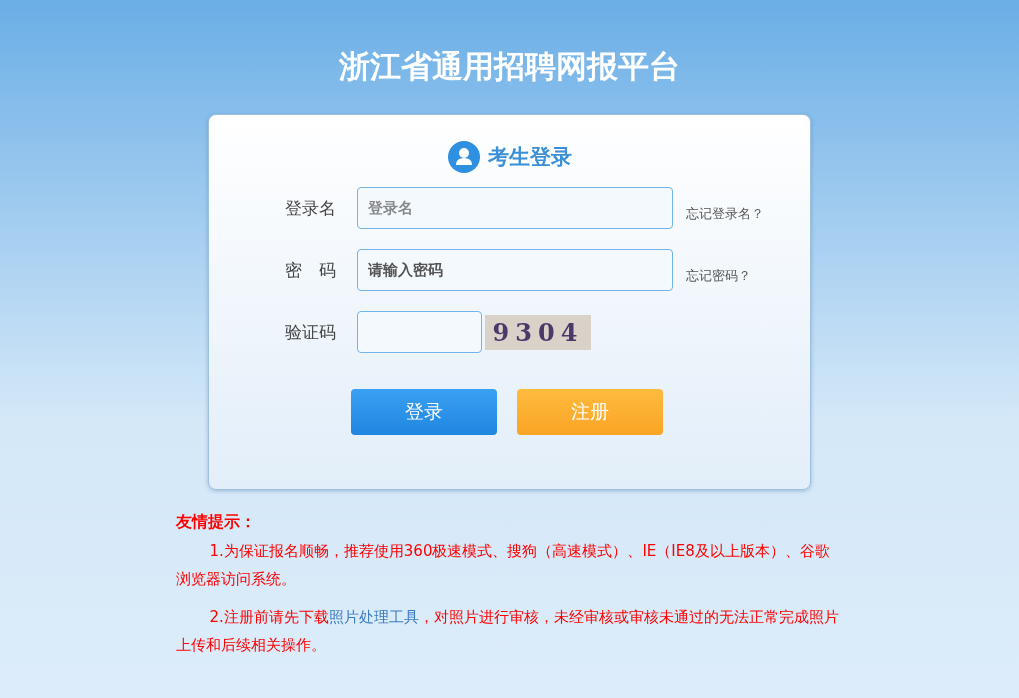 Image resolution: width=1019 pixels, height=698 pixels. I want to click on forgot-link: 忘记登录名？, so click(725, 214).